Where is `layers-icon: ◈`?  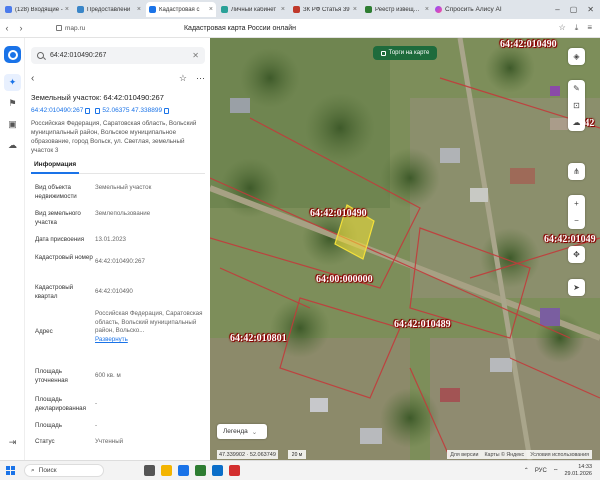 layers-icon: ◈ is located at coordinates (576, 56).